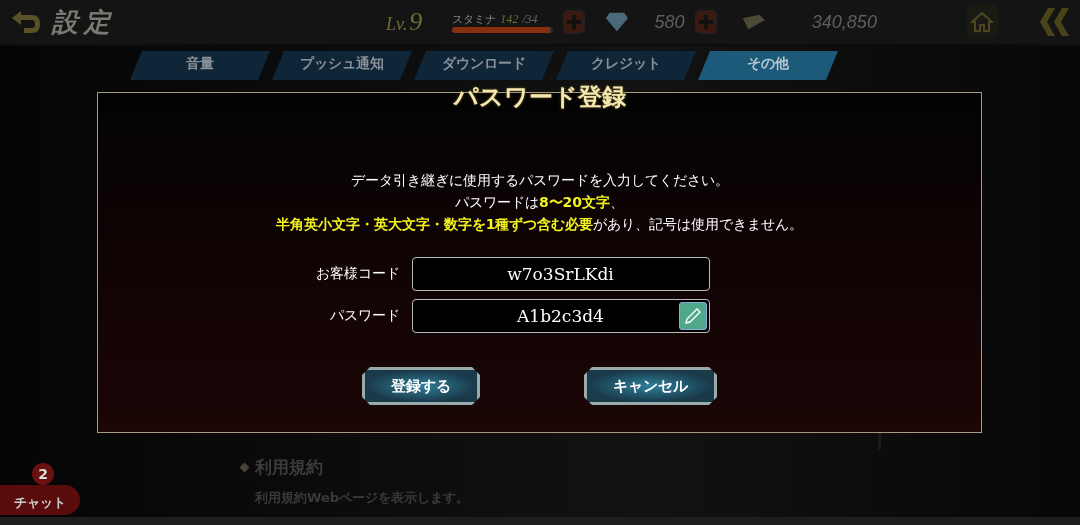 This screenshot has width=1080, height=525. What do you see at coordinates (539, 224) in the screenshot?
I see `dialog-message-line: 半角英小文字・英大文字・数字を1種ずつ含む必要があり、記号は使用できません。` at bounding box center [539, 224].